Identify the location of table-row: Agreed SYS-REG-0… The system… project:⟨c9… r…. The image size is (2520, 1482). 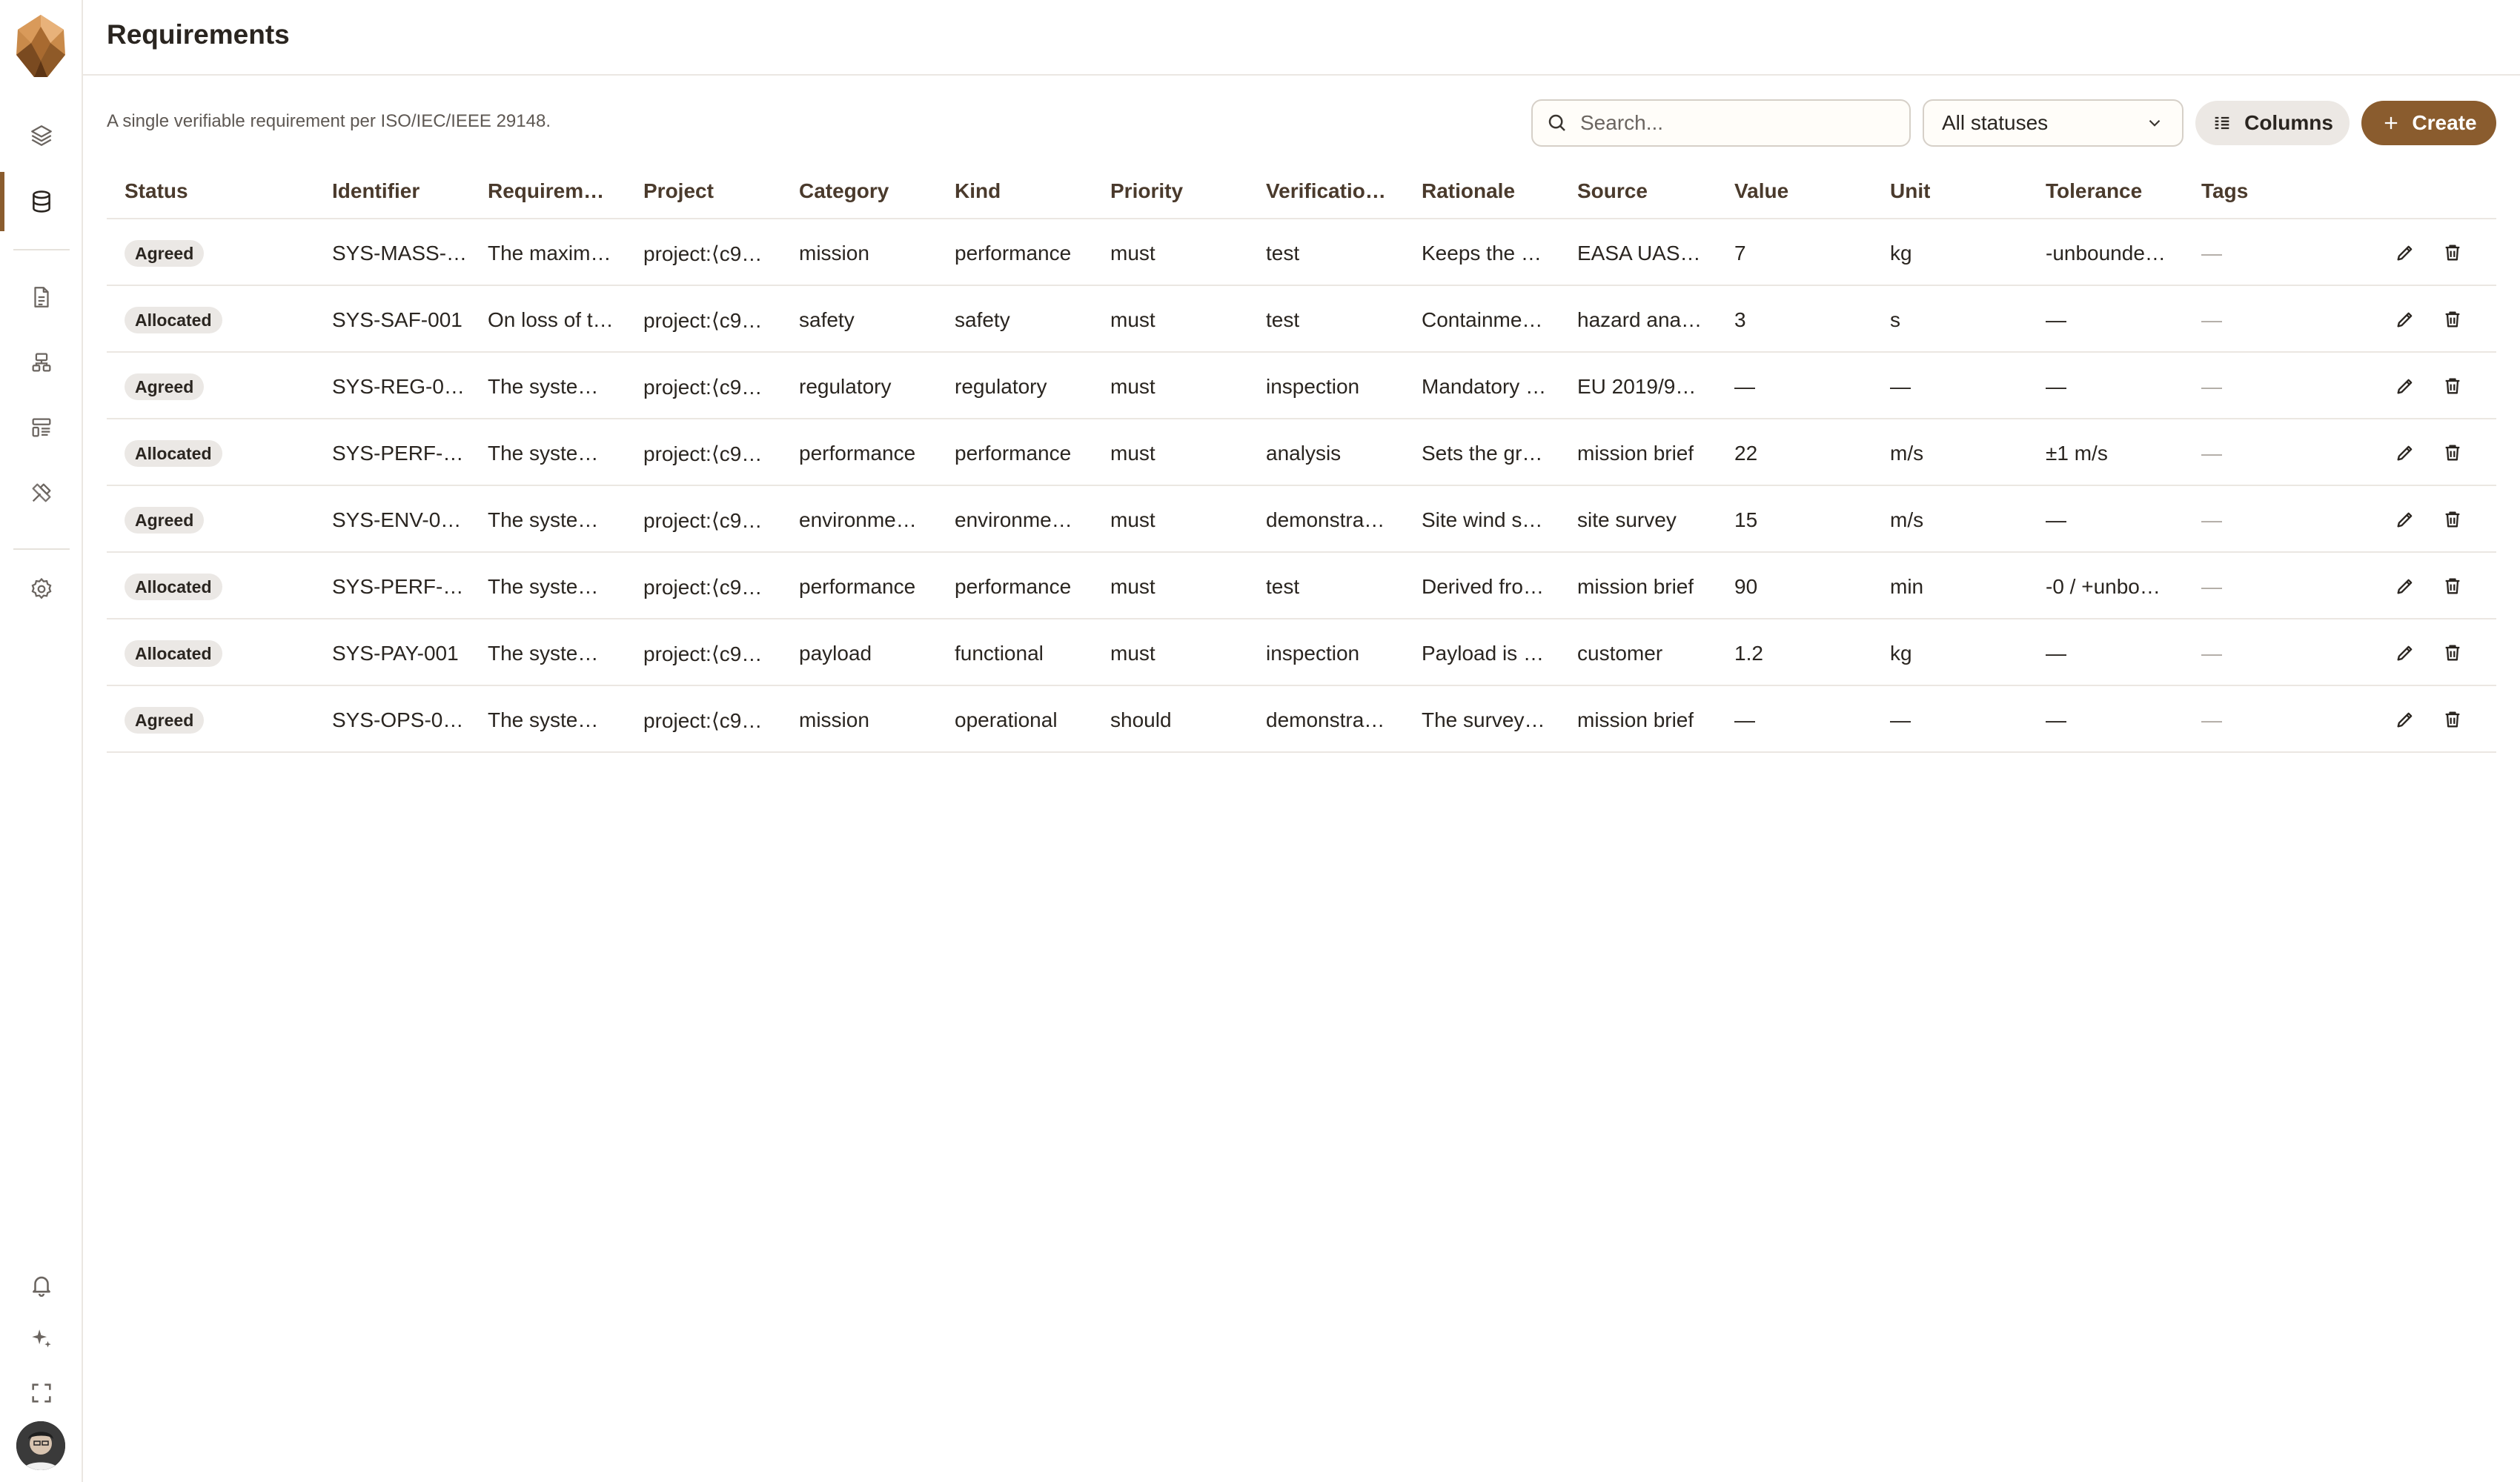
(1302, 386).